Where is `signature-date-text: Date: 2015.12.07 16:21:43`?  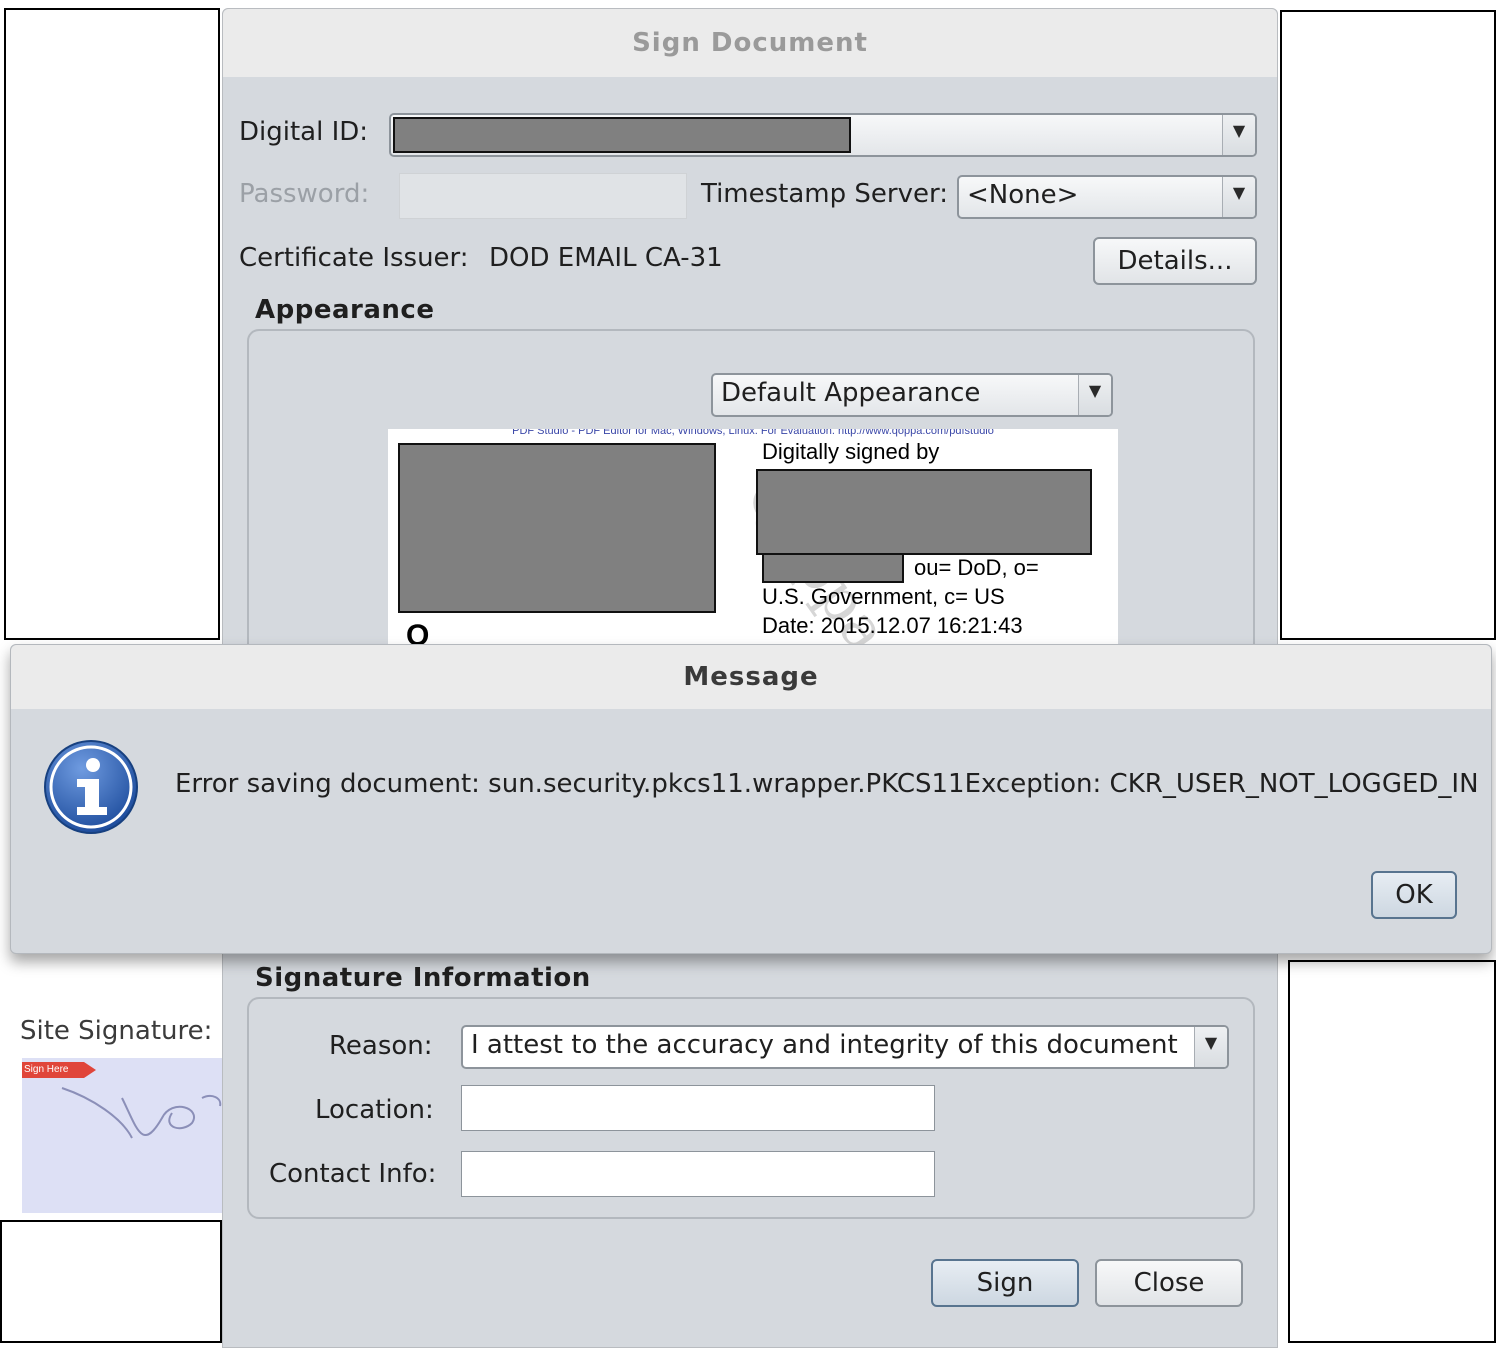 signature-date-text: Date: 2015.12.07 16:21:43 is located at coordinates (892, 625).